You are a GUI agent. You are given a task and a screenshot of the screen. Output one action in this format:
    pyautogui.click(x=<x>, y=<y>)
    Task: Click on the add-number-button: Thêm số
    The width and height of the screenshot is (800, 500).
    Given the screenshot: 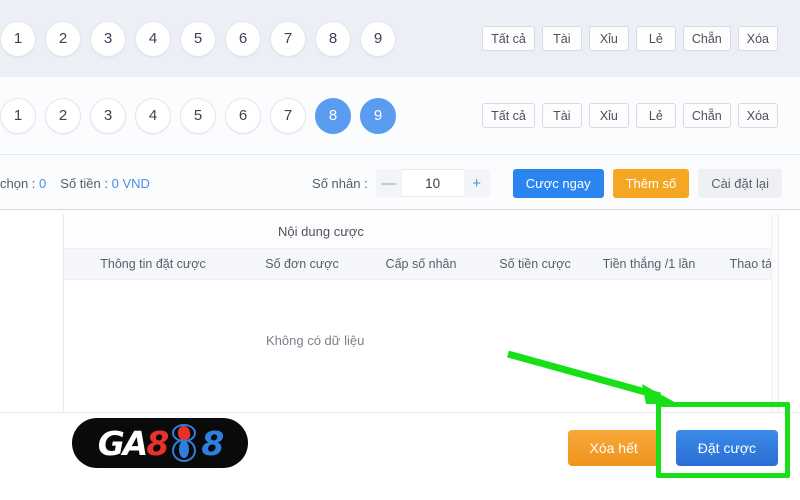 What is the action you would take?
    pyautogui.click(x=651, y=183)
    